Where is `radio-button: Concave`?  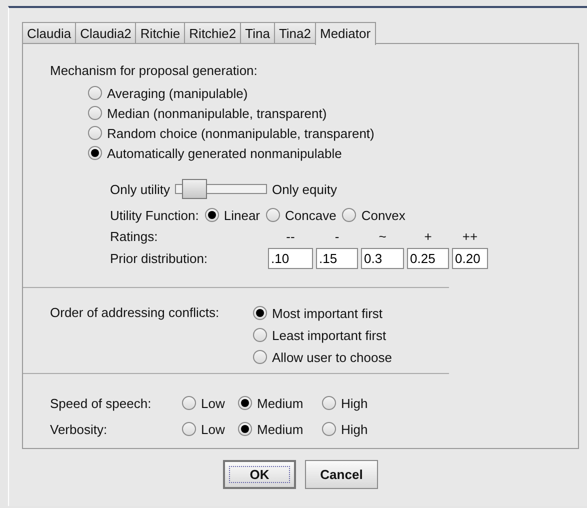 radio-button: Concave is located at coordinates (301, 215).